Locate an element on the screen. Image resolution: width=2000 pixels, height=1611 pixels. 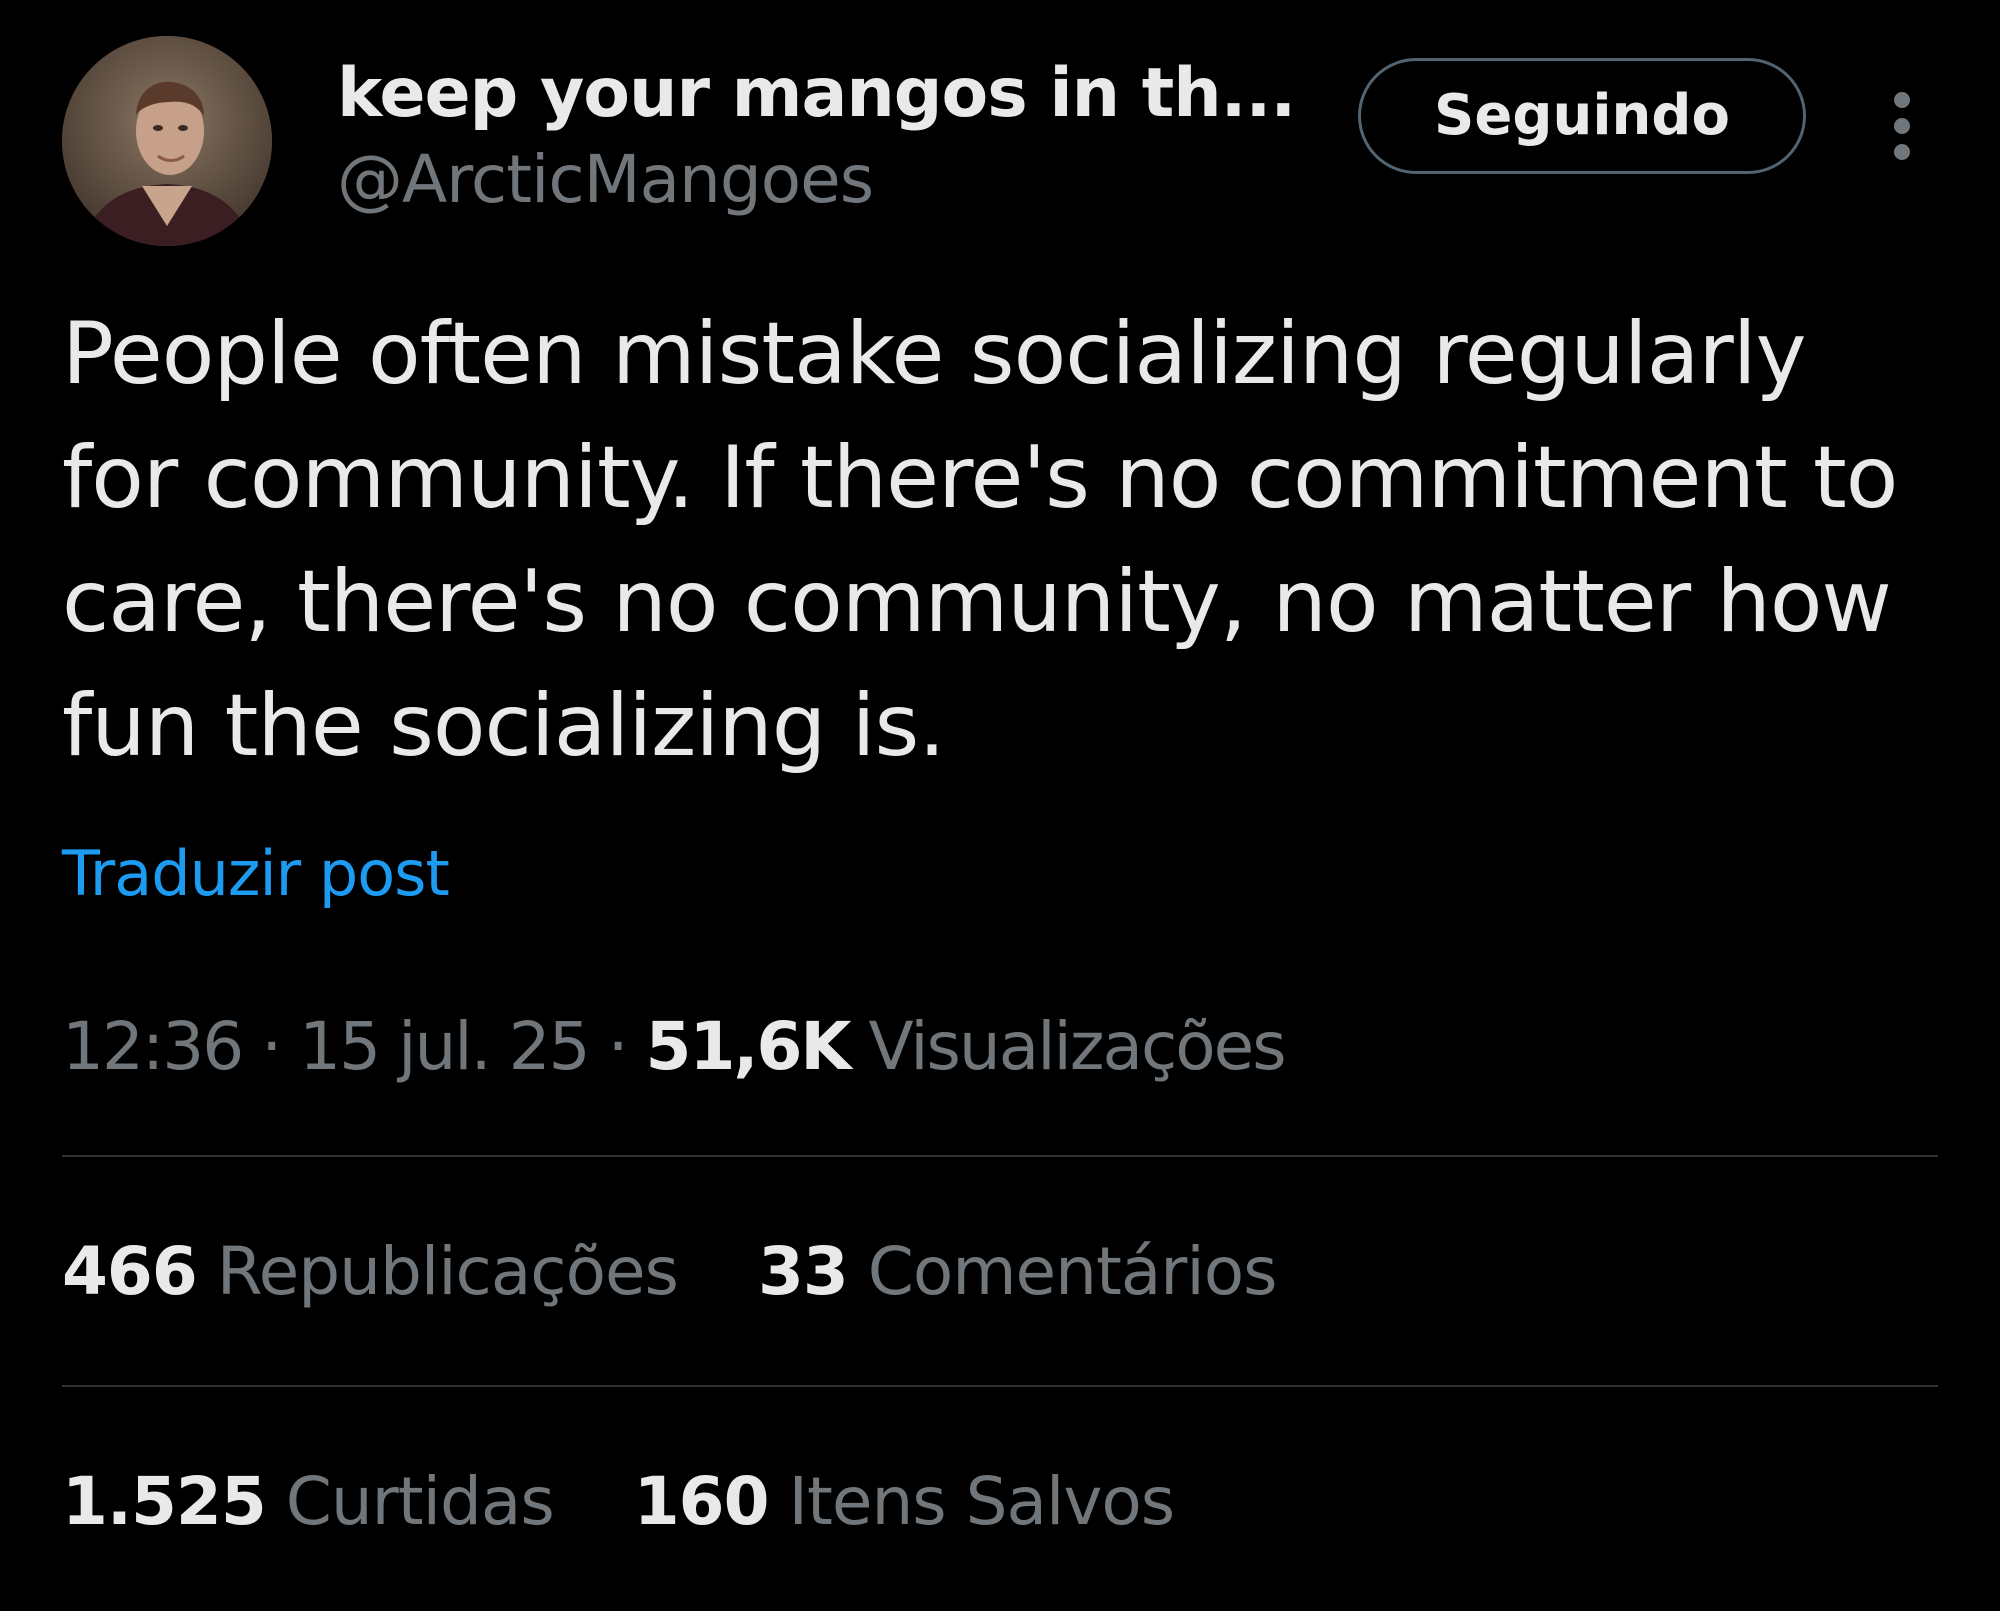
comments-count: 33 is located at coordinates (803, 1271).